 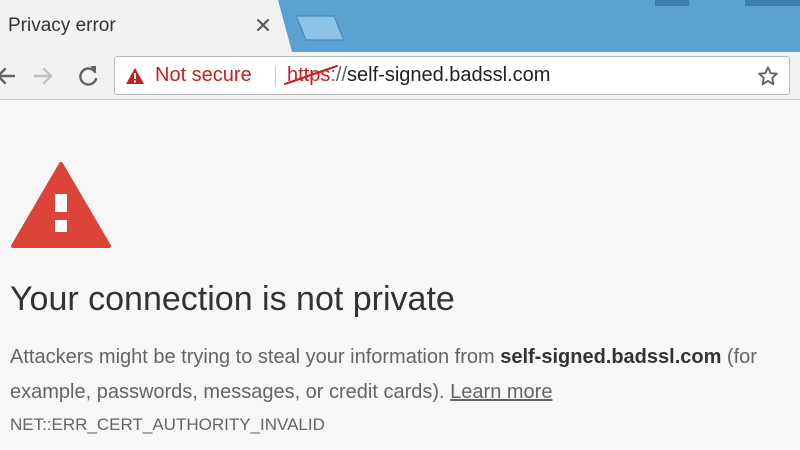 I want to click on back-button, so click(x=10, y=76).